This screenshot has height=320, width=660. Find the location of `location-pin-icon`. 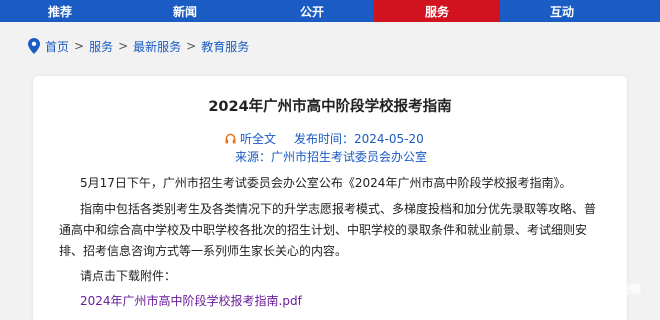

location-pin-icon is located at coordinates (34, 46).